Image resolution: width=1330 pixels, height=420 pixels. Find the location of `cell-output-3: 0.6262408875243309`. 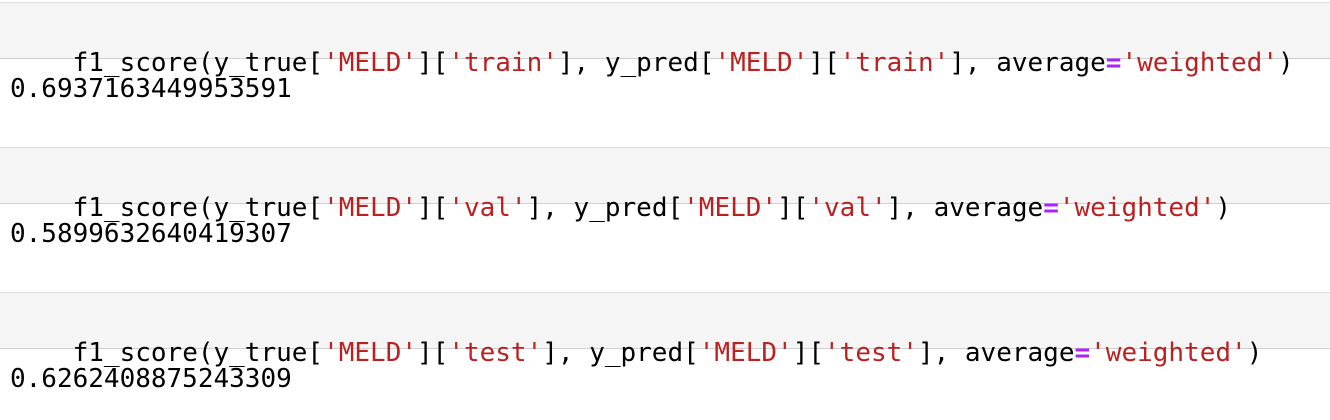

cell-output-3: 0.6262408875243309 is located at coordinates (151, 379).